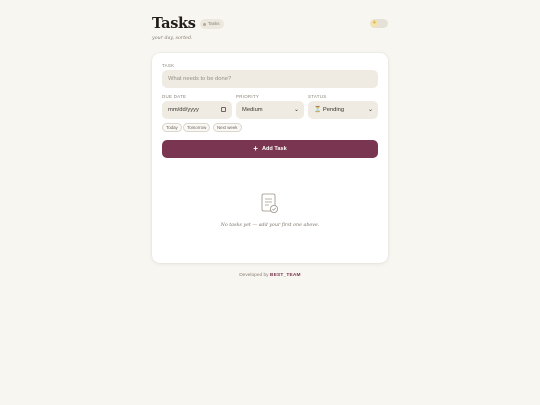 The width and height of the screenshot is (540, 405). Describe the element at coordinates (254, 275) in the screenshot. I see `footer-prefix: Developed by` at that location.